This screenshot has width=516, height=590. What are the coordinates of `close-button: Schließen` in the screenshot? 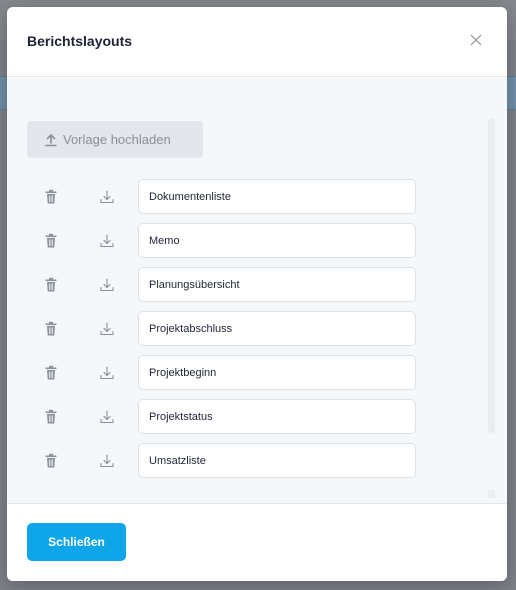 It's located at (76, 542).